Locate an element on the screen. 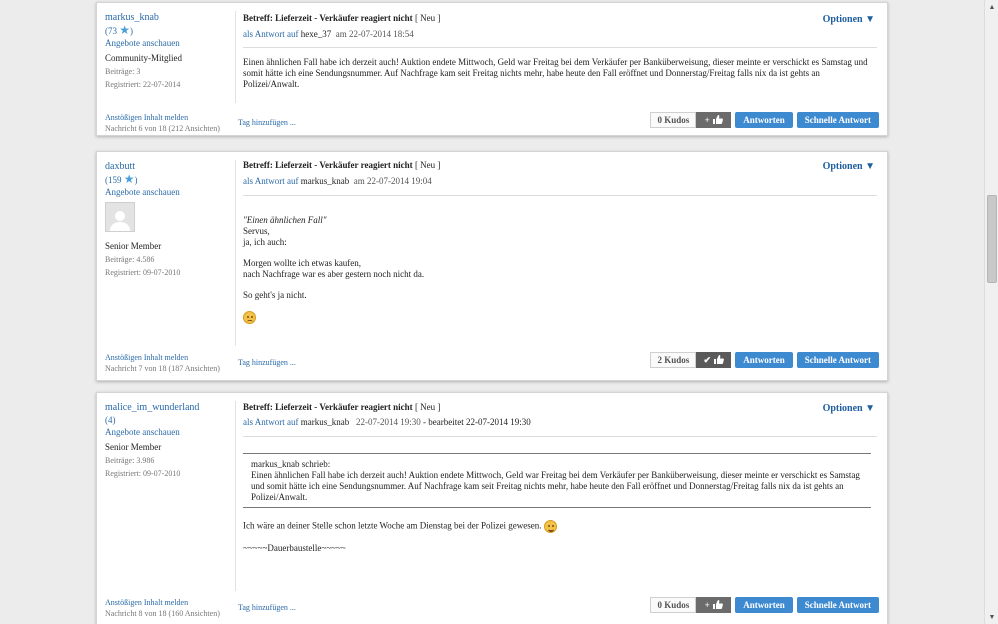  quote-author: markus_knab schrieb: is located at coordinates (291, 464).